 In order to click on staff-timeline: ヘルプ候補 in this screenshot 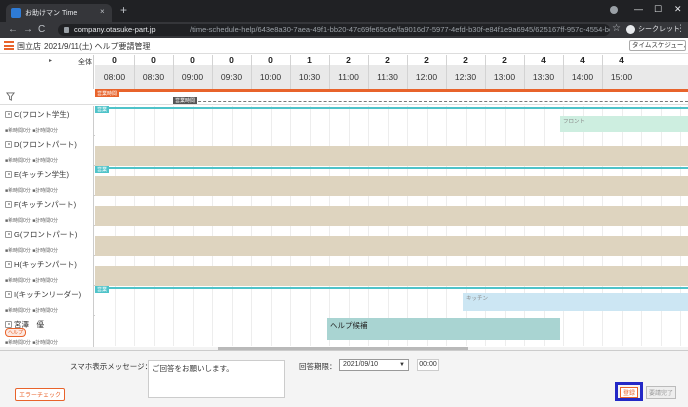, I will do `click(391, 332)`.